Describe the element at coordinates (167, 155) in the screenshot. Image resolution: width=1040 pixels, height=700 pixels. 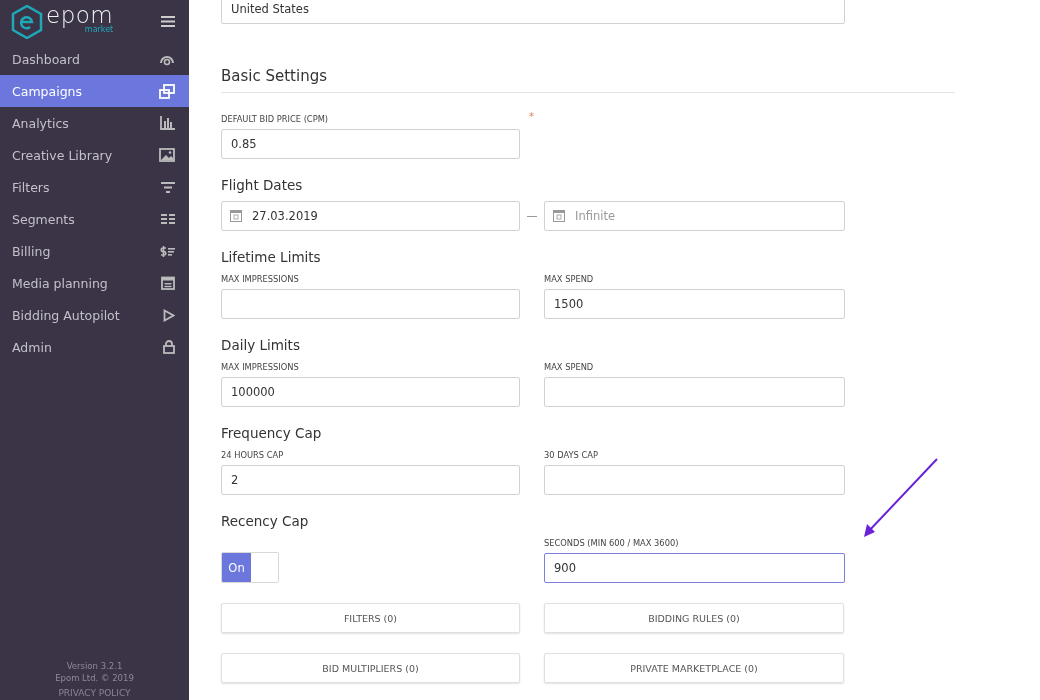
I see `image-icon` at that location.